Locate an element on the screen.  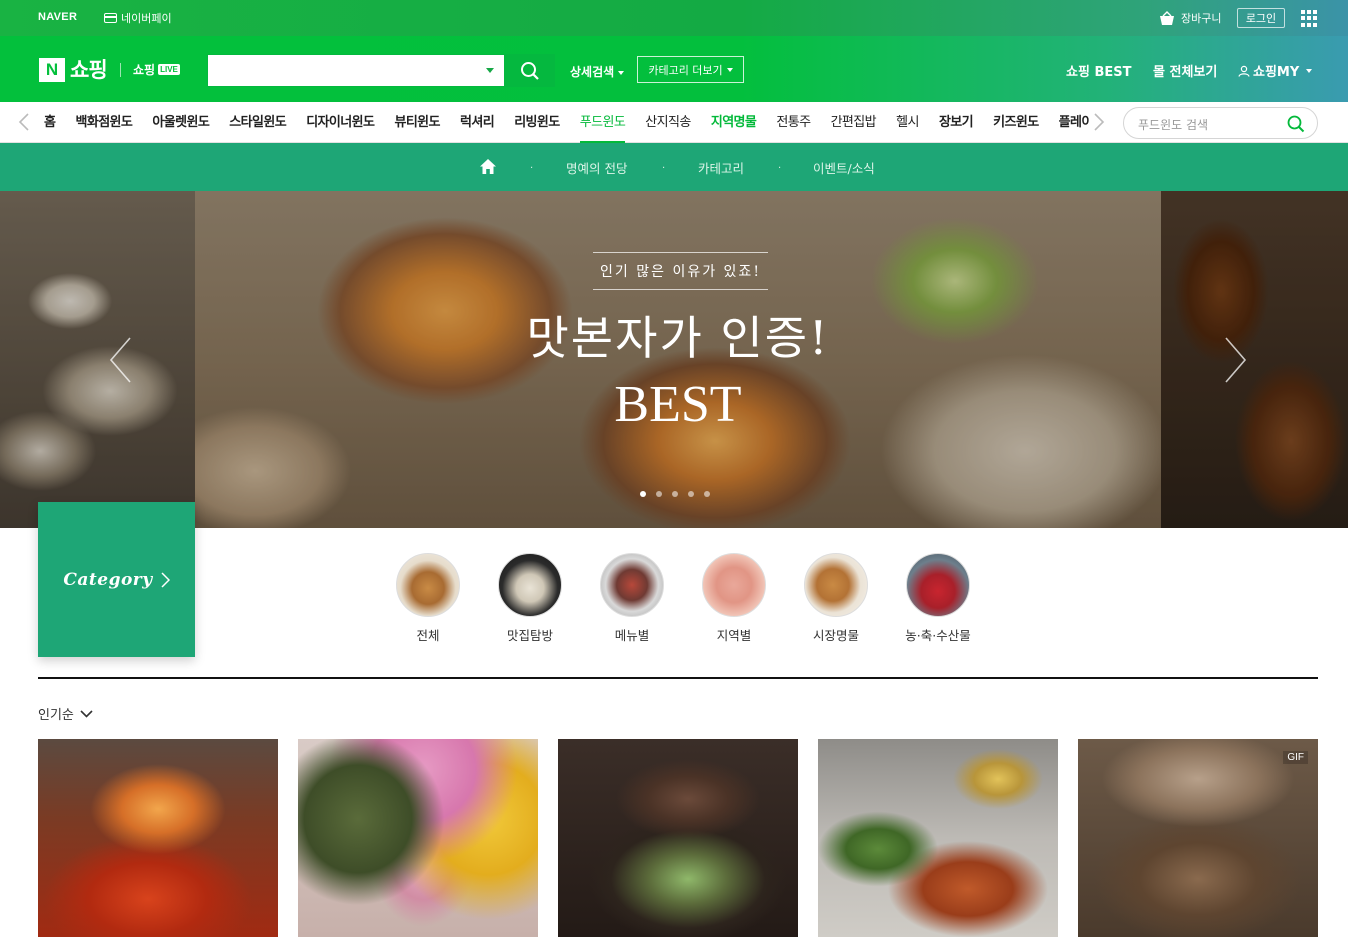
live-badge: LIVE is located at coordinates (169, 69).